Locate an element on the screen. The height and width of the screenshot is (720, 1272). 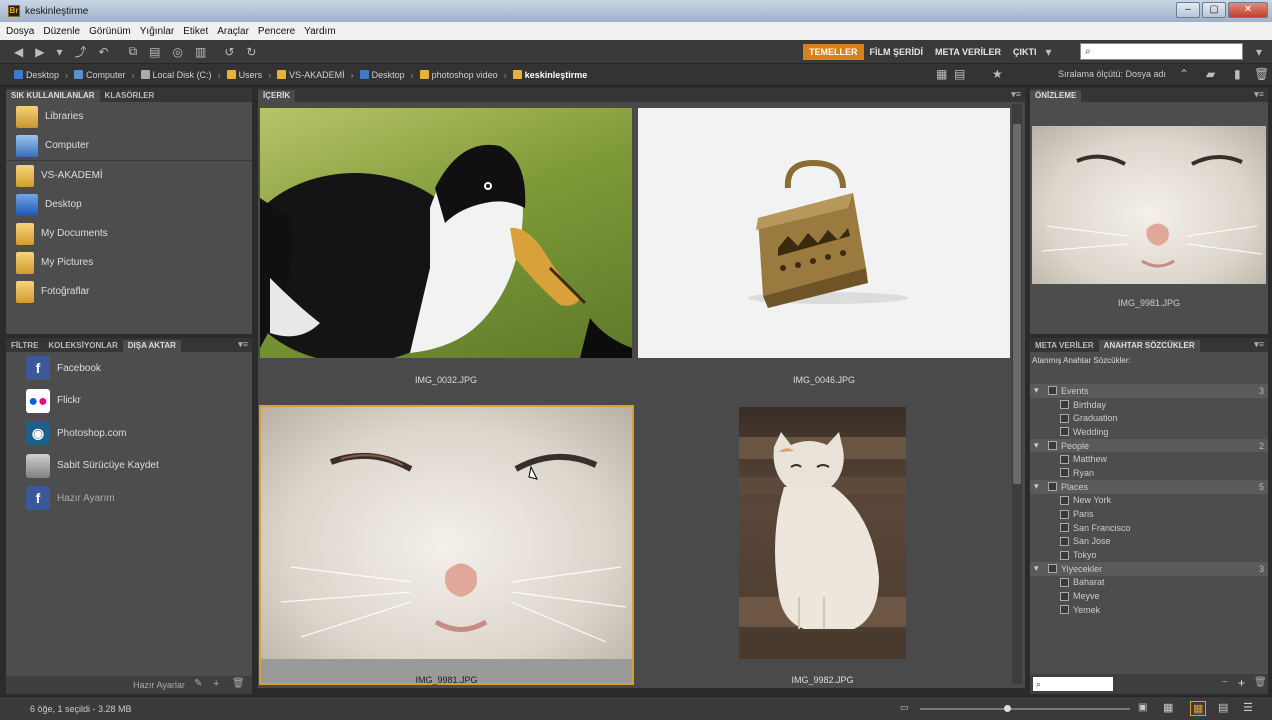
menu-duzenle: Düzenle is located at coordinates (61, 31).